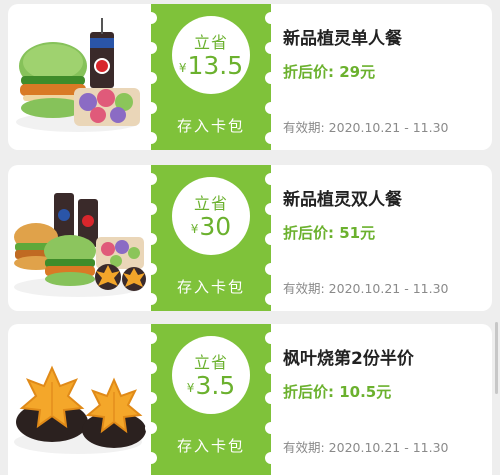  I want to click on discount-badge: 立省 ¥30, so click(211, 216).